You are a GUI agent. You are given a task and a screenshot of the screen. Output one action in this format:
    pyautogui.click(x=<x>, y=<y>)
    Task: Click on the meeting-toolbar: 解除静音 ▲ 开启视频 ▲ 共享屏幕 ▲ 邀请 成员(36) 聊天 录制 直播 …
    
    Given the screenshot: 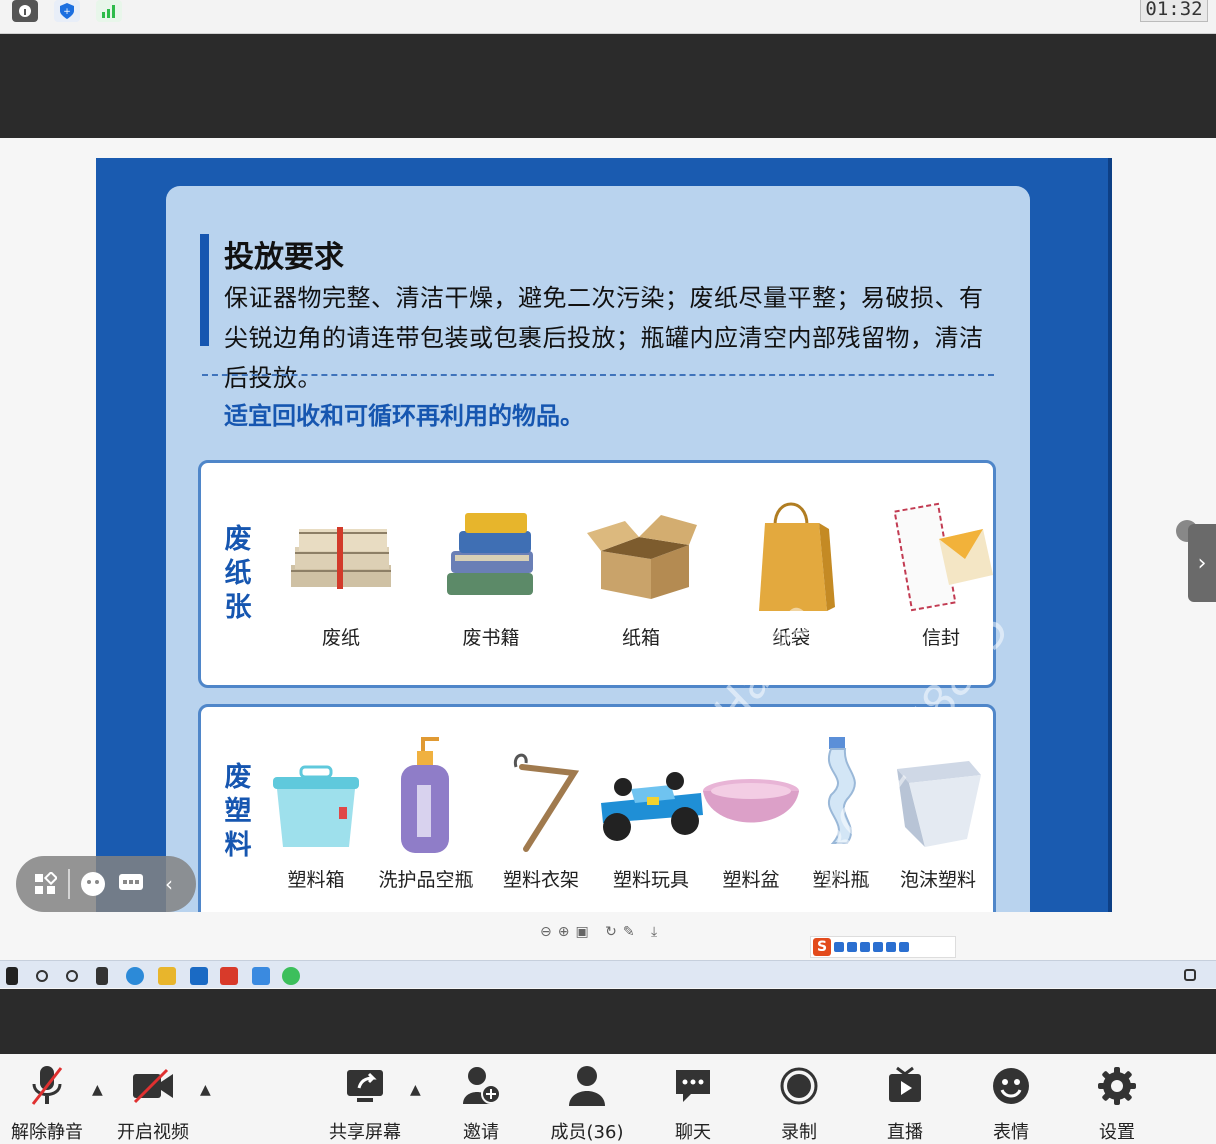 What is the action you would take?
    pyautogui.click(x=608, y=1099)
    